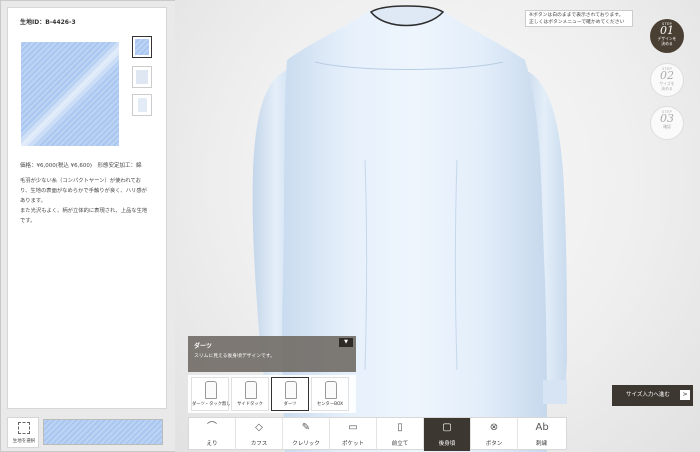  Describe the element at coordinates (24, 441) in the screenshot. I see `fabric-select-label: 生地を選択` at that location.